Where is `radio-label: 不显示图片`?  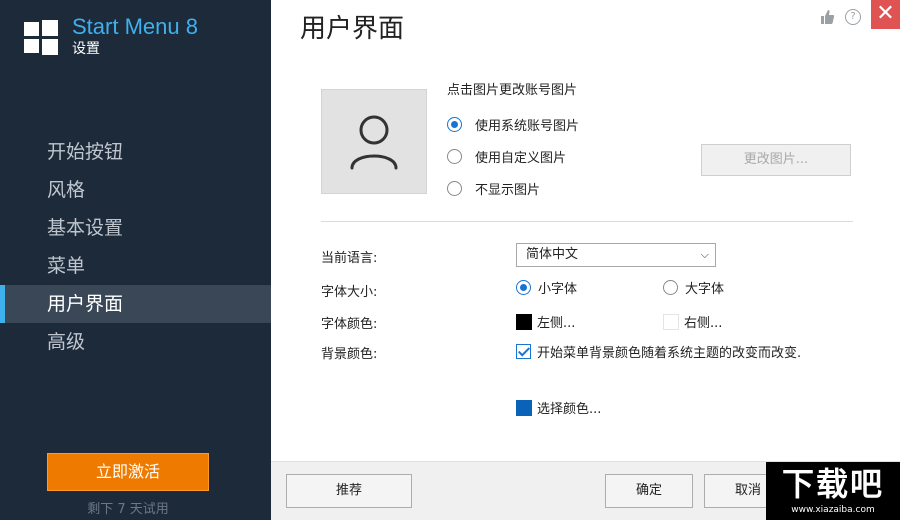 radio-label: 不显示图片 is located at coordinates (508, 190).